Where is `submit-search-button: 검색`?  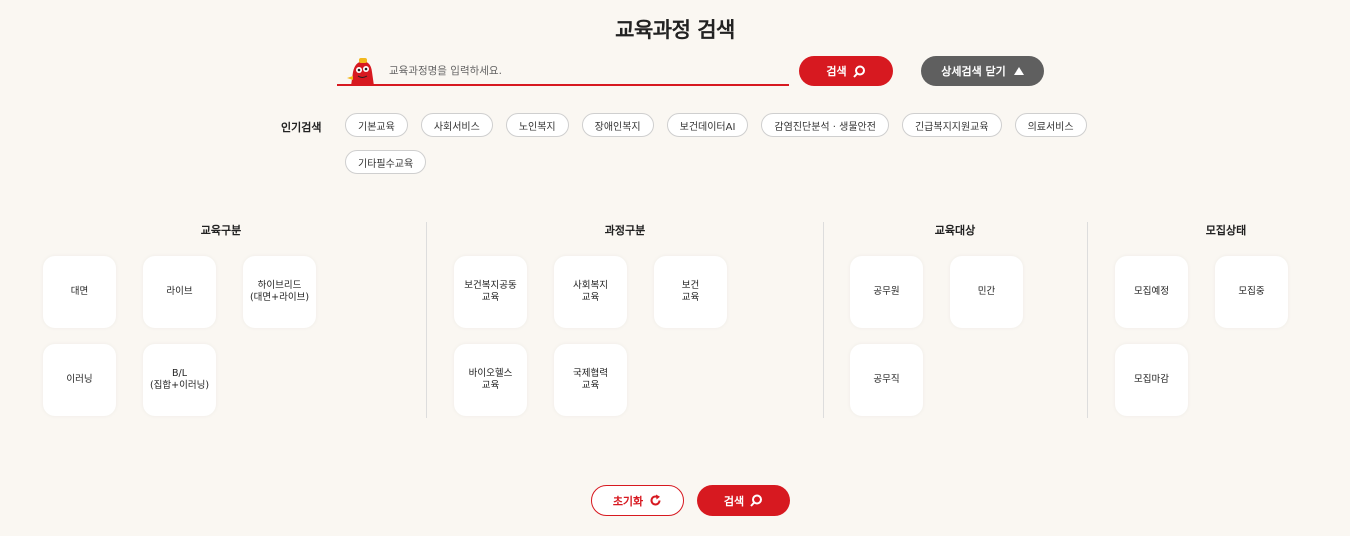 submit-search-button: 검색 is located at coordinates (743, 500).